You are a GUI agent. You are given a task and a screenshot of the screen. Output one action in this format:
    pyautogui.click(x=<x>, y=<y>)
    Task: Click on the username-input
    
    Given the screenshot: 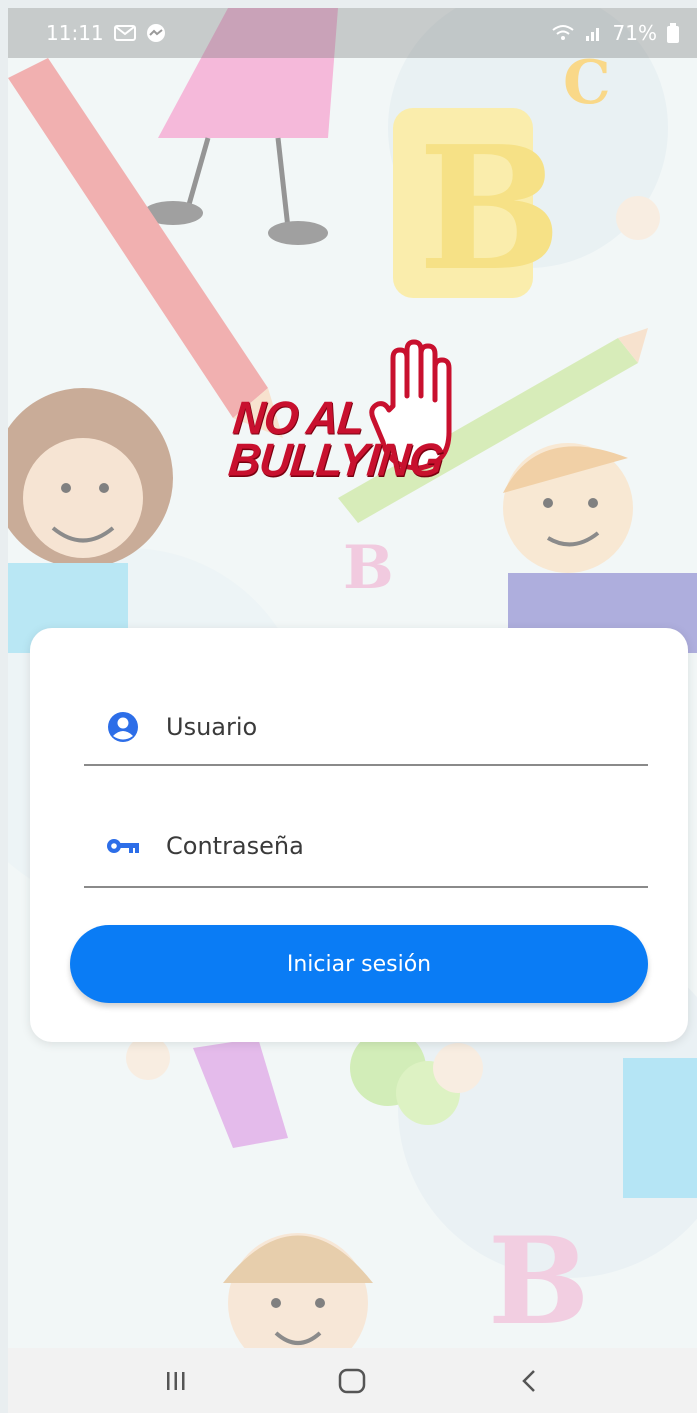 What is the action you would take?
    pyautogui.click(x=376, y=727)
    